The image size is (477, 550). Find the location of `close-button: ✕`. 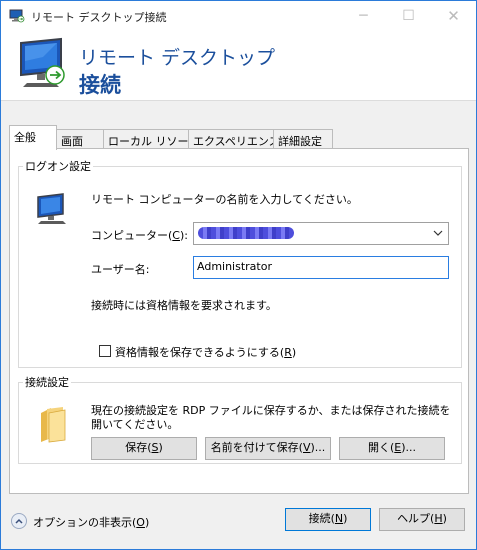

close-button: ✕ is located at coordinates (453, 16).